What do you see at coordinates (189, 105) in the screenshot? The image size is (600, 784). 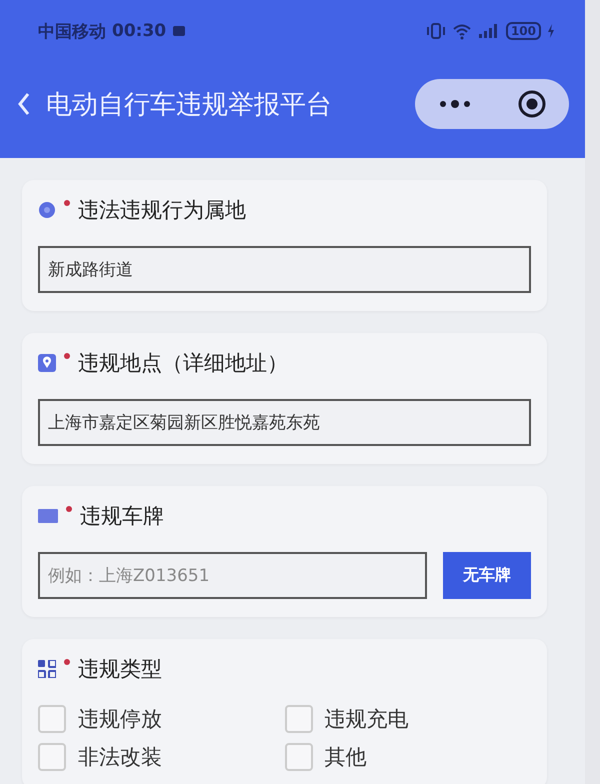 I see `page-title: 电动自行车违规举报平台` at bounding box center [189, 105].